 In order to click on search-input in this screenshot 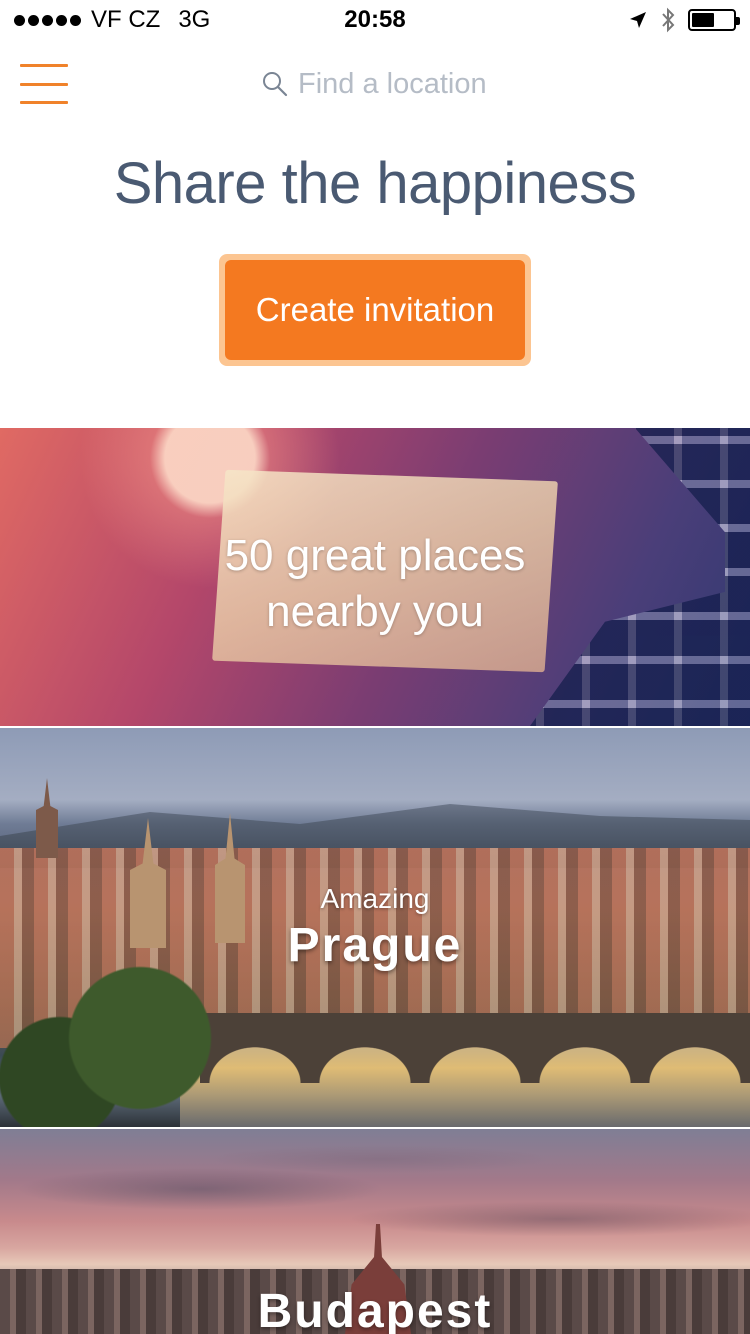, I will do `click(413, 84)`.